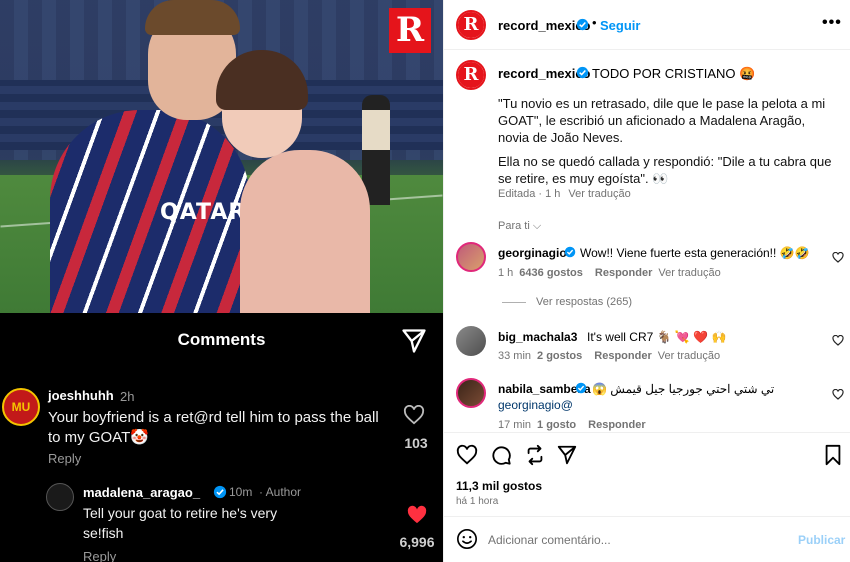 Image resolution: width=850 pixels, height=562 pixels. What do you see at coordinates (417, 514) in the screenshot?
I see `heart-filled-icon` at bounding box center [417, 514].